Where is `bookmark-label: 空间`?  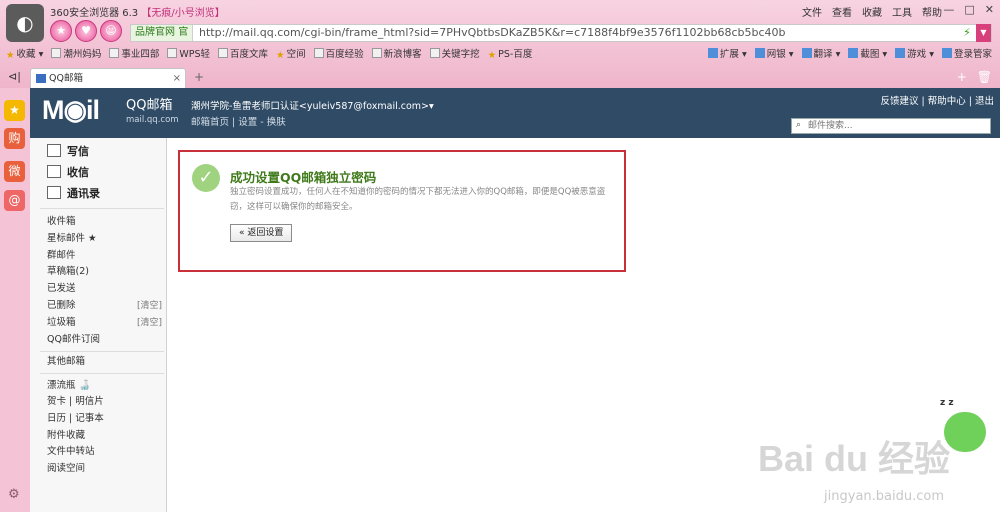 bookmark-label: 空间 is located at coordinates (296, 54).